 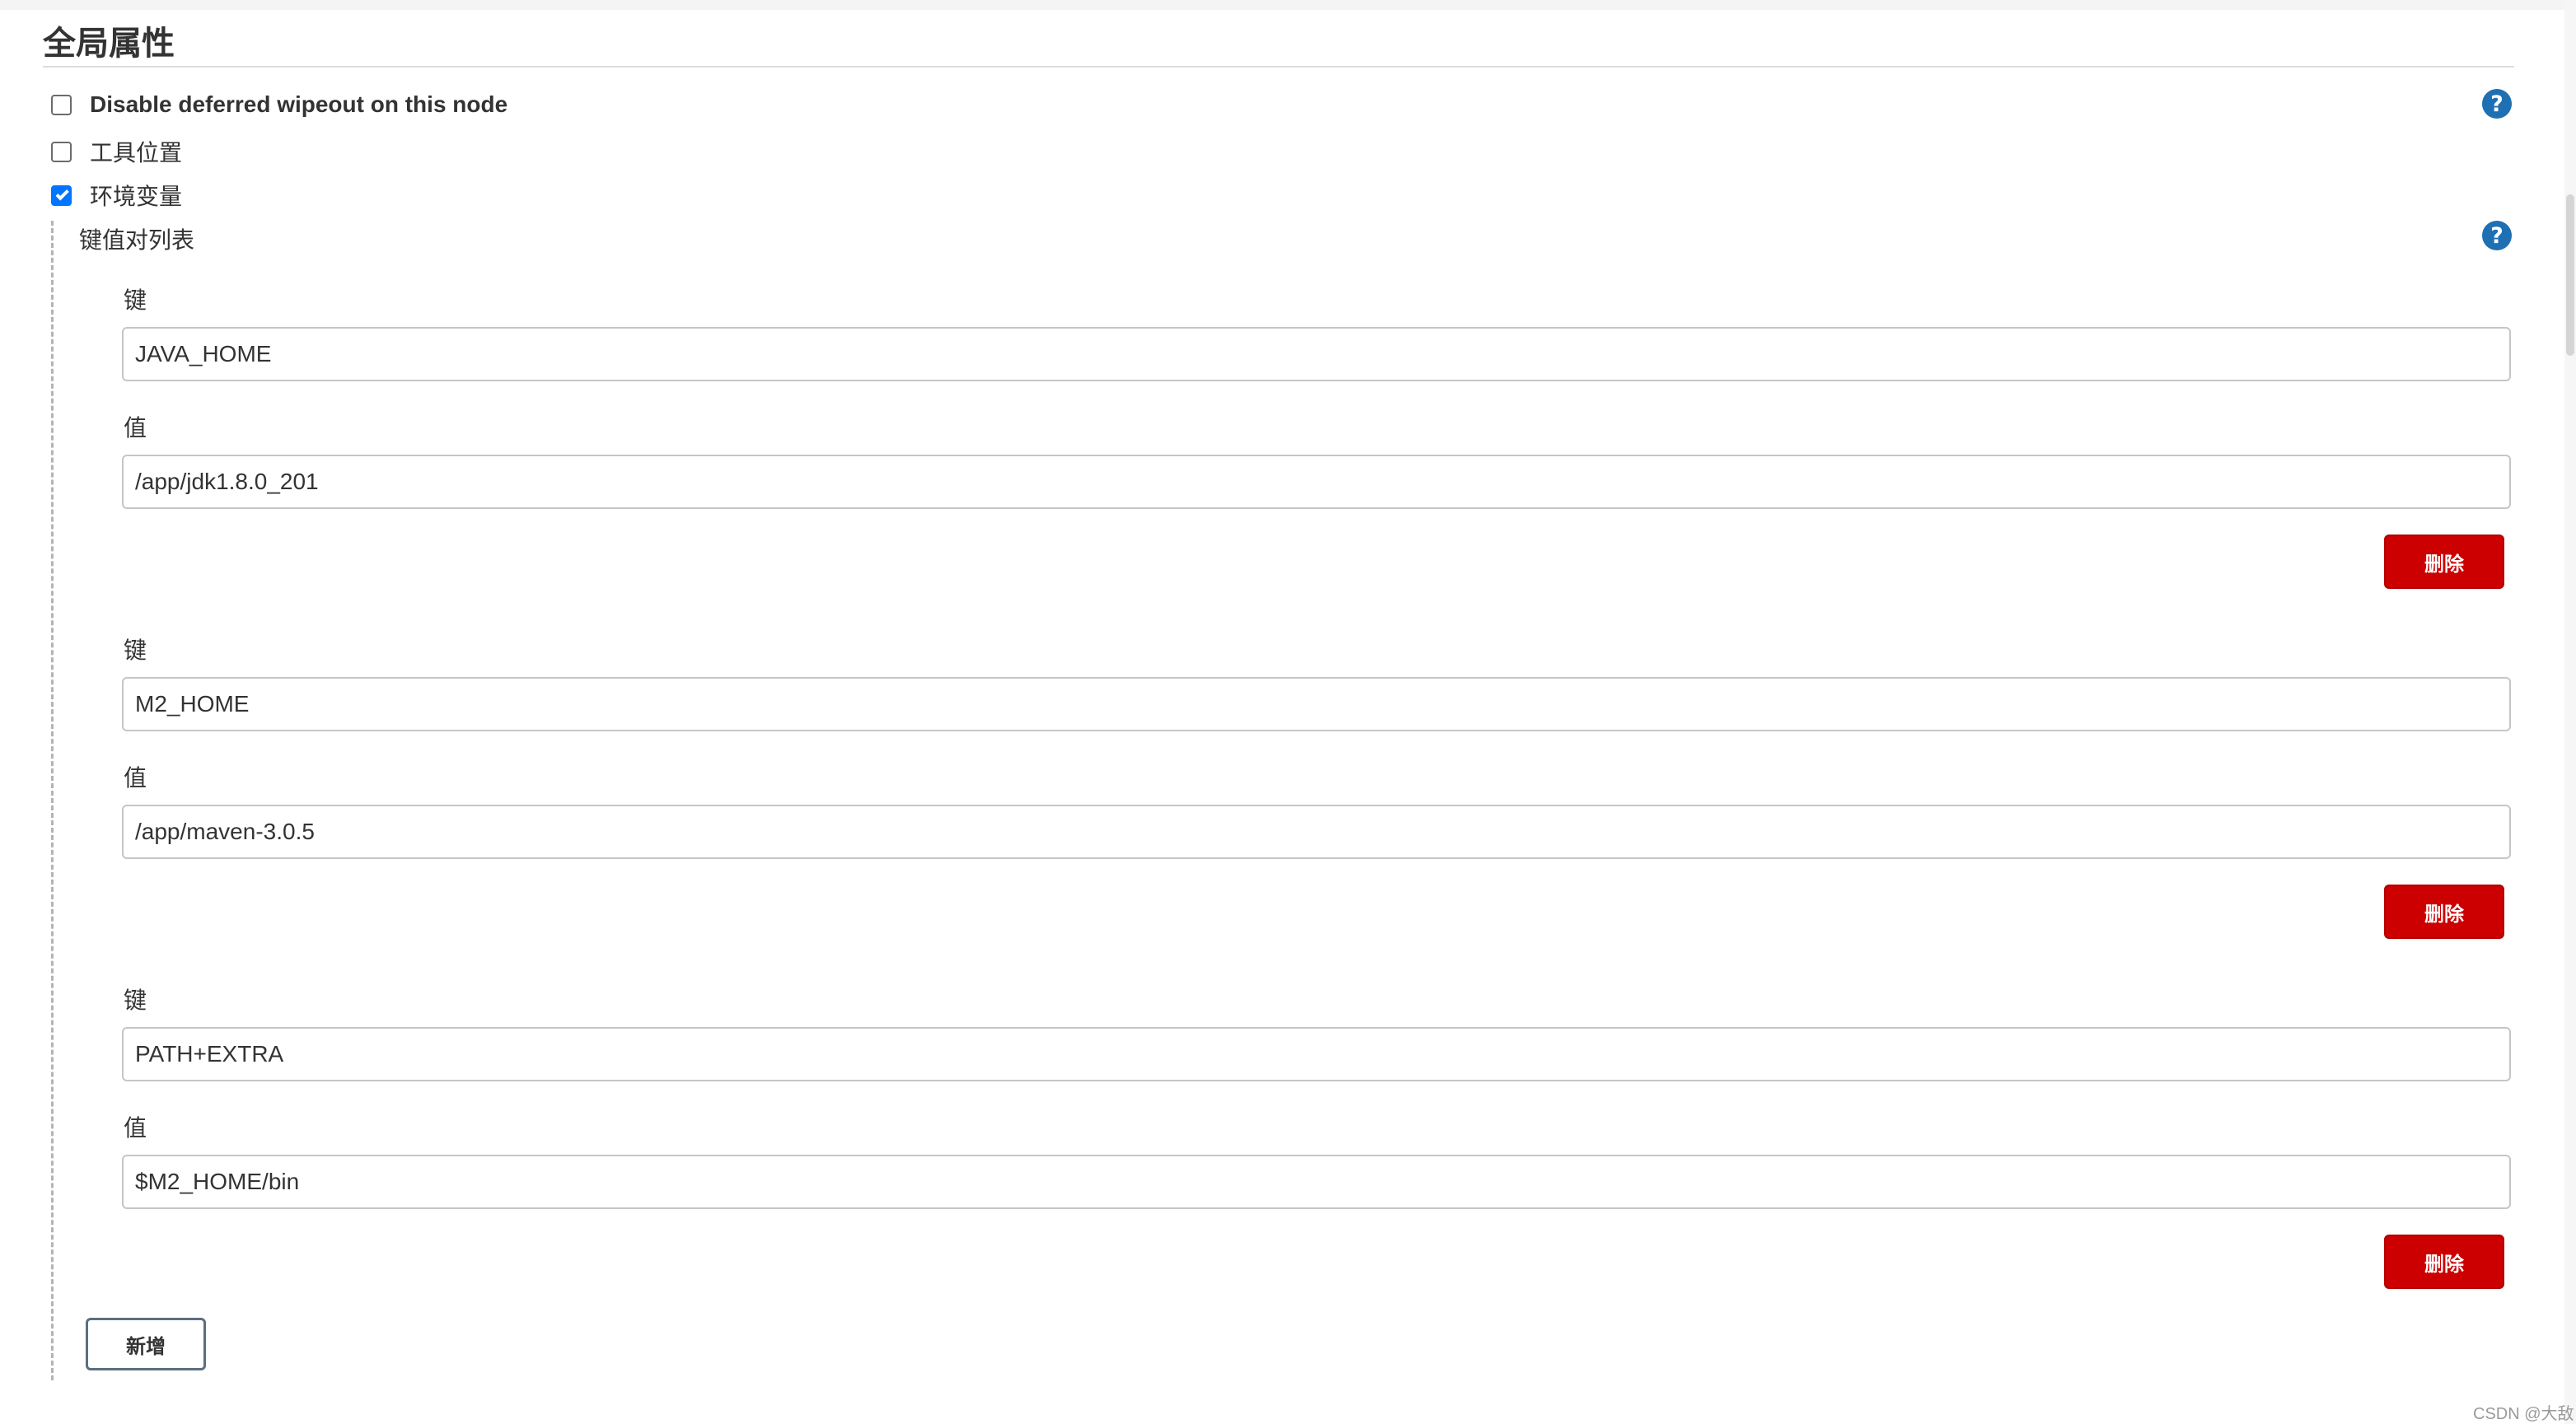 What do you see at coordinates (109, 44) in the screenshot?
I see `section-title: 全局属性` at bounding box center [109, 44].